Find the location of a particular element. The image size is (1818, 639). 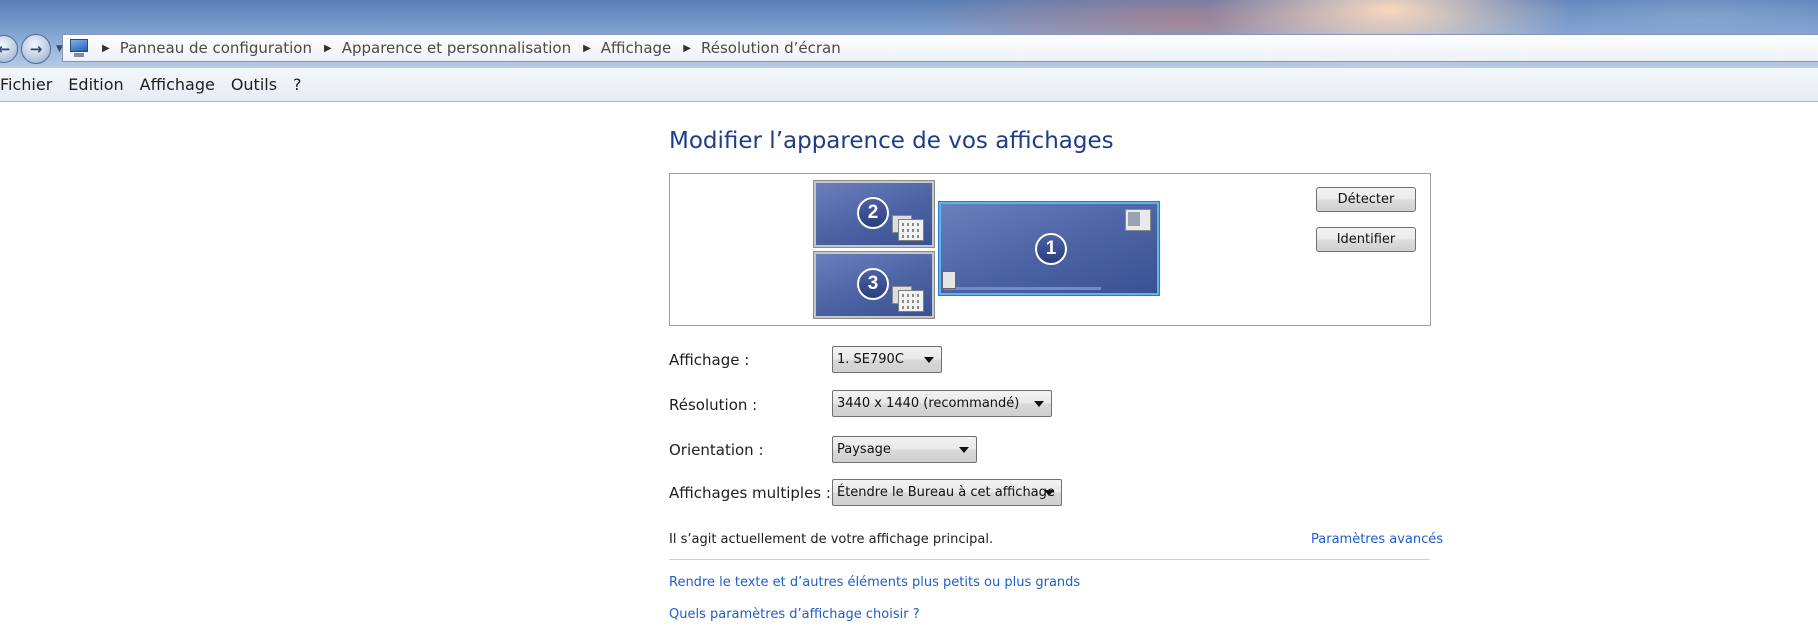

multiple-displays-label: Affichages multiples : is located at coordinates (750, 493).